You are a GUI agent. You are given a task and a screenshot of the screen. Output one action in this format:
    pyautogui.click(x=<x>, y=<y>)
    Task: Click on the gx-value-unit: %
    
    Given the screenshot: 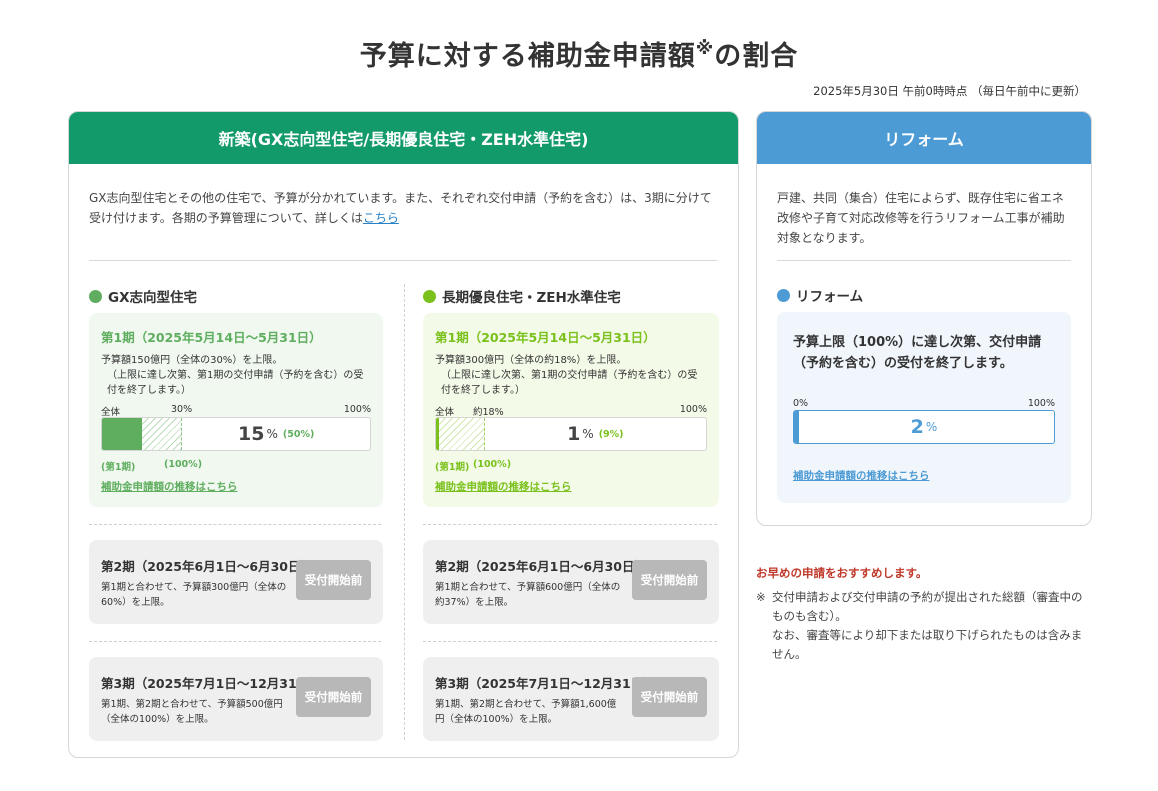 What is the action you would take?
    pyautogui.click(x=272, y=434)
    